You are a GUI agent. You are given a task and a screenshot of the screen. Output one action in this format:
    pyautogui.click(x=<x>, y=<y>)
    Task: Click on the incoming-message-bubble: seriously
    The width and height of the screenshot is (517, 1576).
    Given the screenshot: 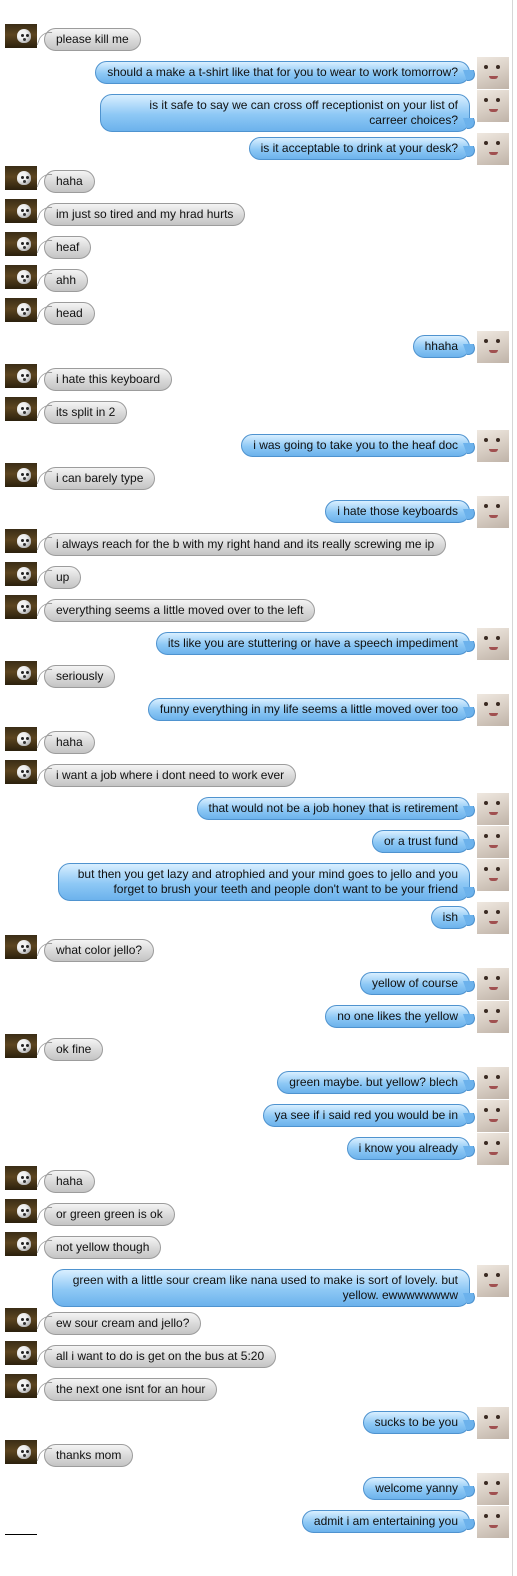 What is the action you would take?
    pyautogui.click(x=80, y=676)
    